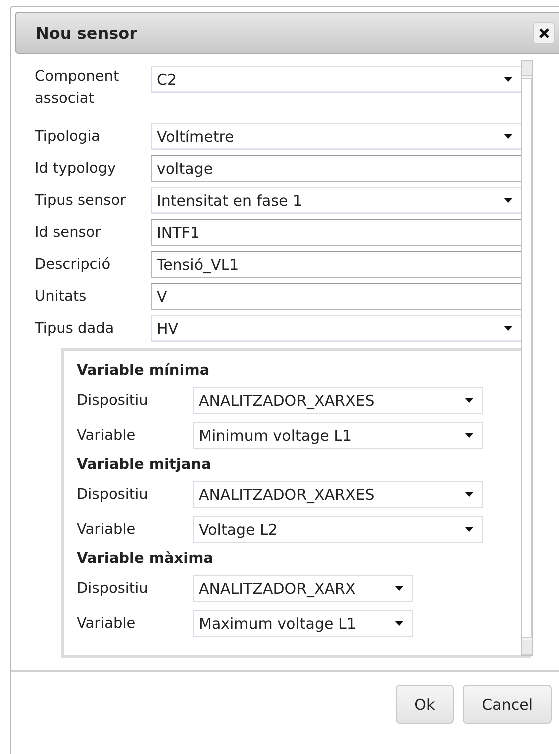  What do you see at coordinates (425, 704) in the screenshot?
I see `ok-button: Ok` at bounding box center [425, 704].